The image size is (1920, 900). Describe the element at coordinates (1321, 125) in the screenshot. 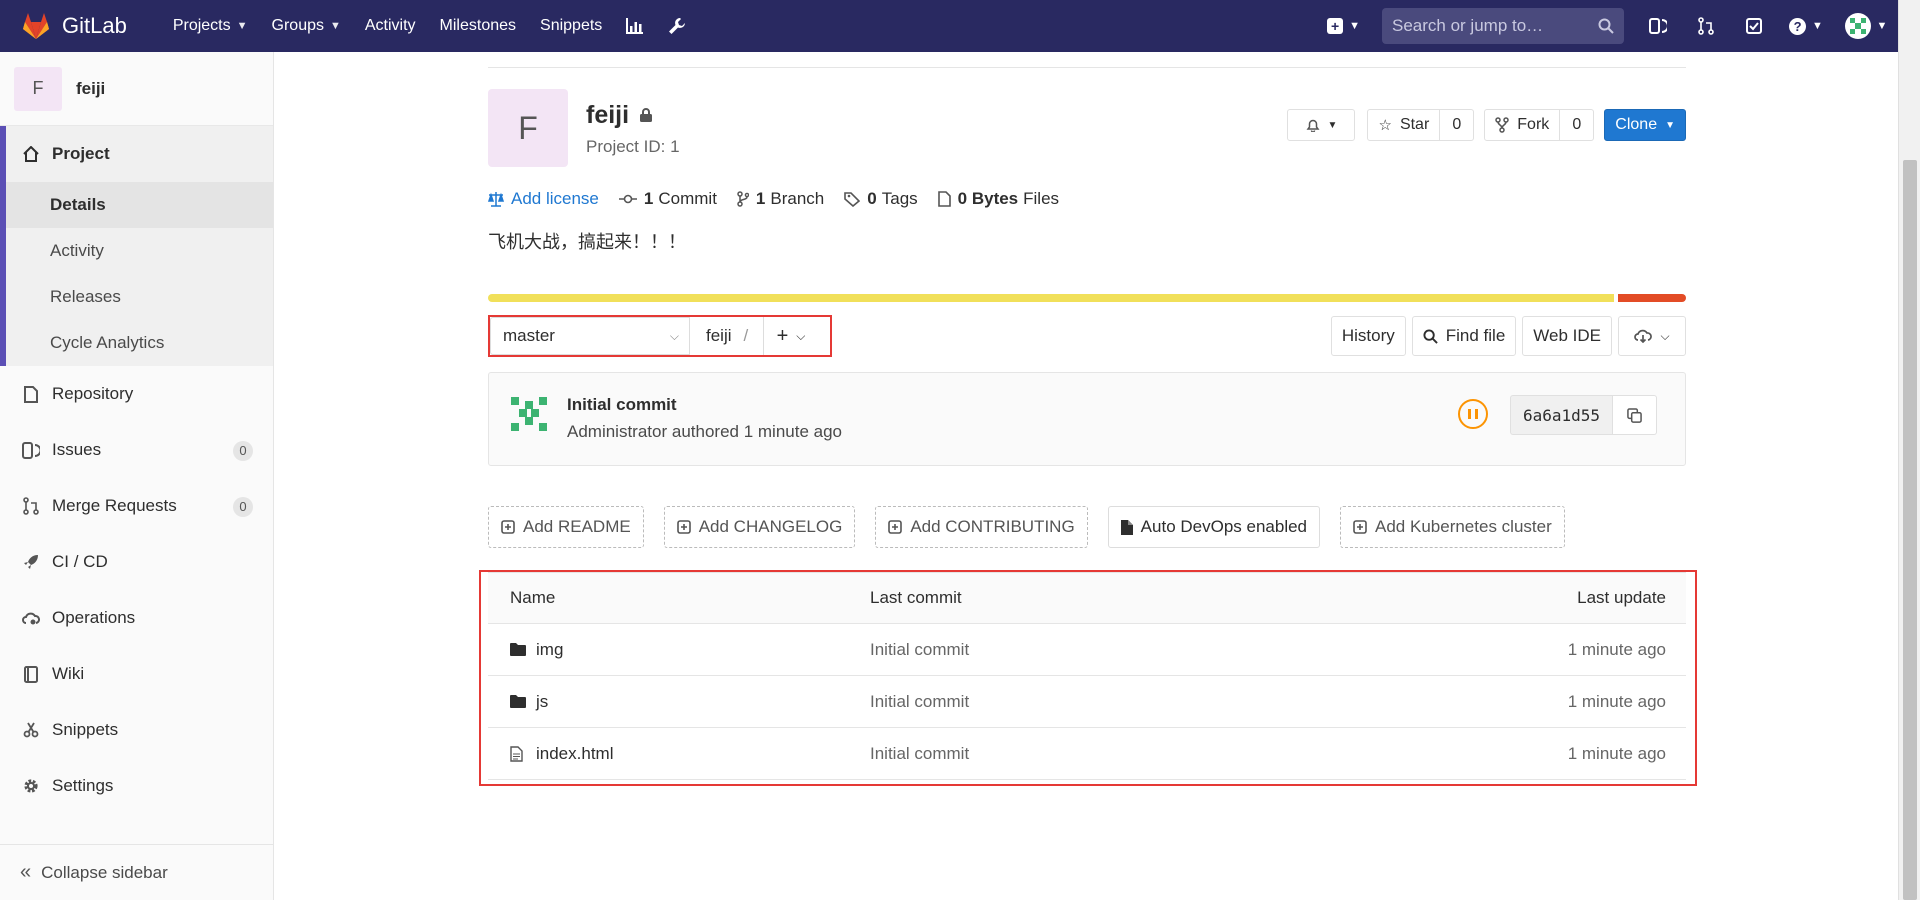

I see `notification-dropdown: ▼` at that location.